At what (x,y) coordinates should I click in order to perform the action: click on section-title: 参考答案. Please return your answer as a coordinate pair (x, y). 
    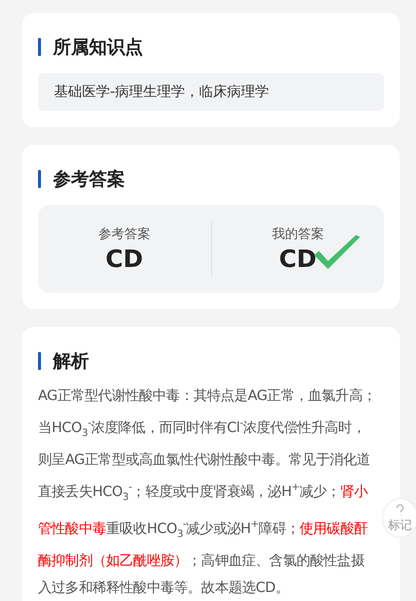
    Looking at the image, I should click on (89, 179).